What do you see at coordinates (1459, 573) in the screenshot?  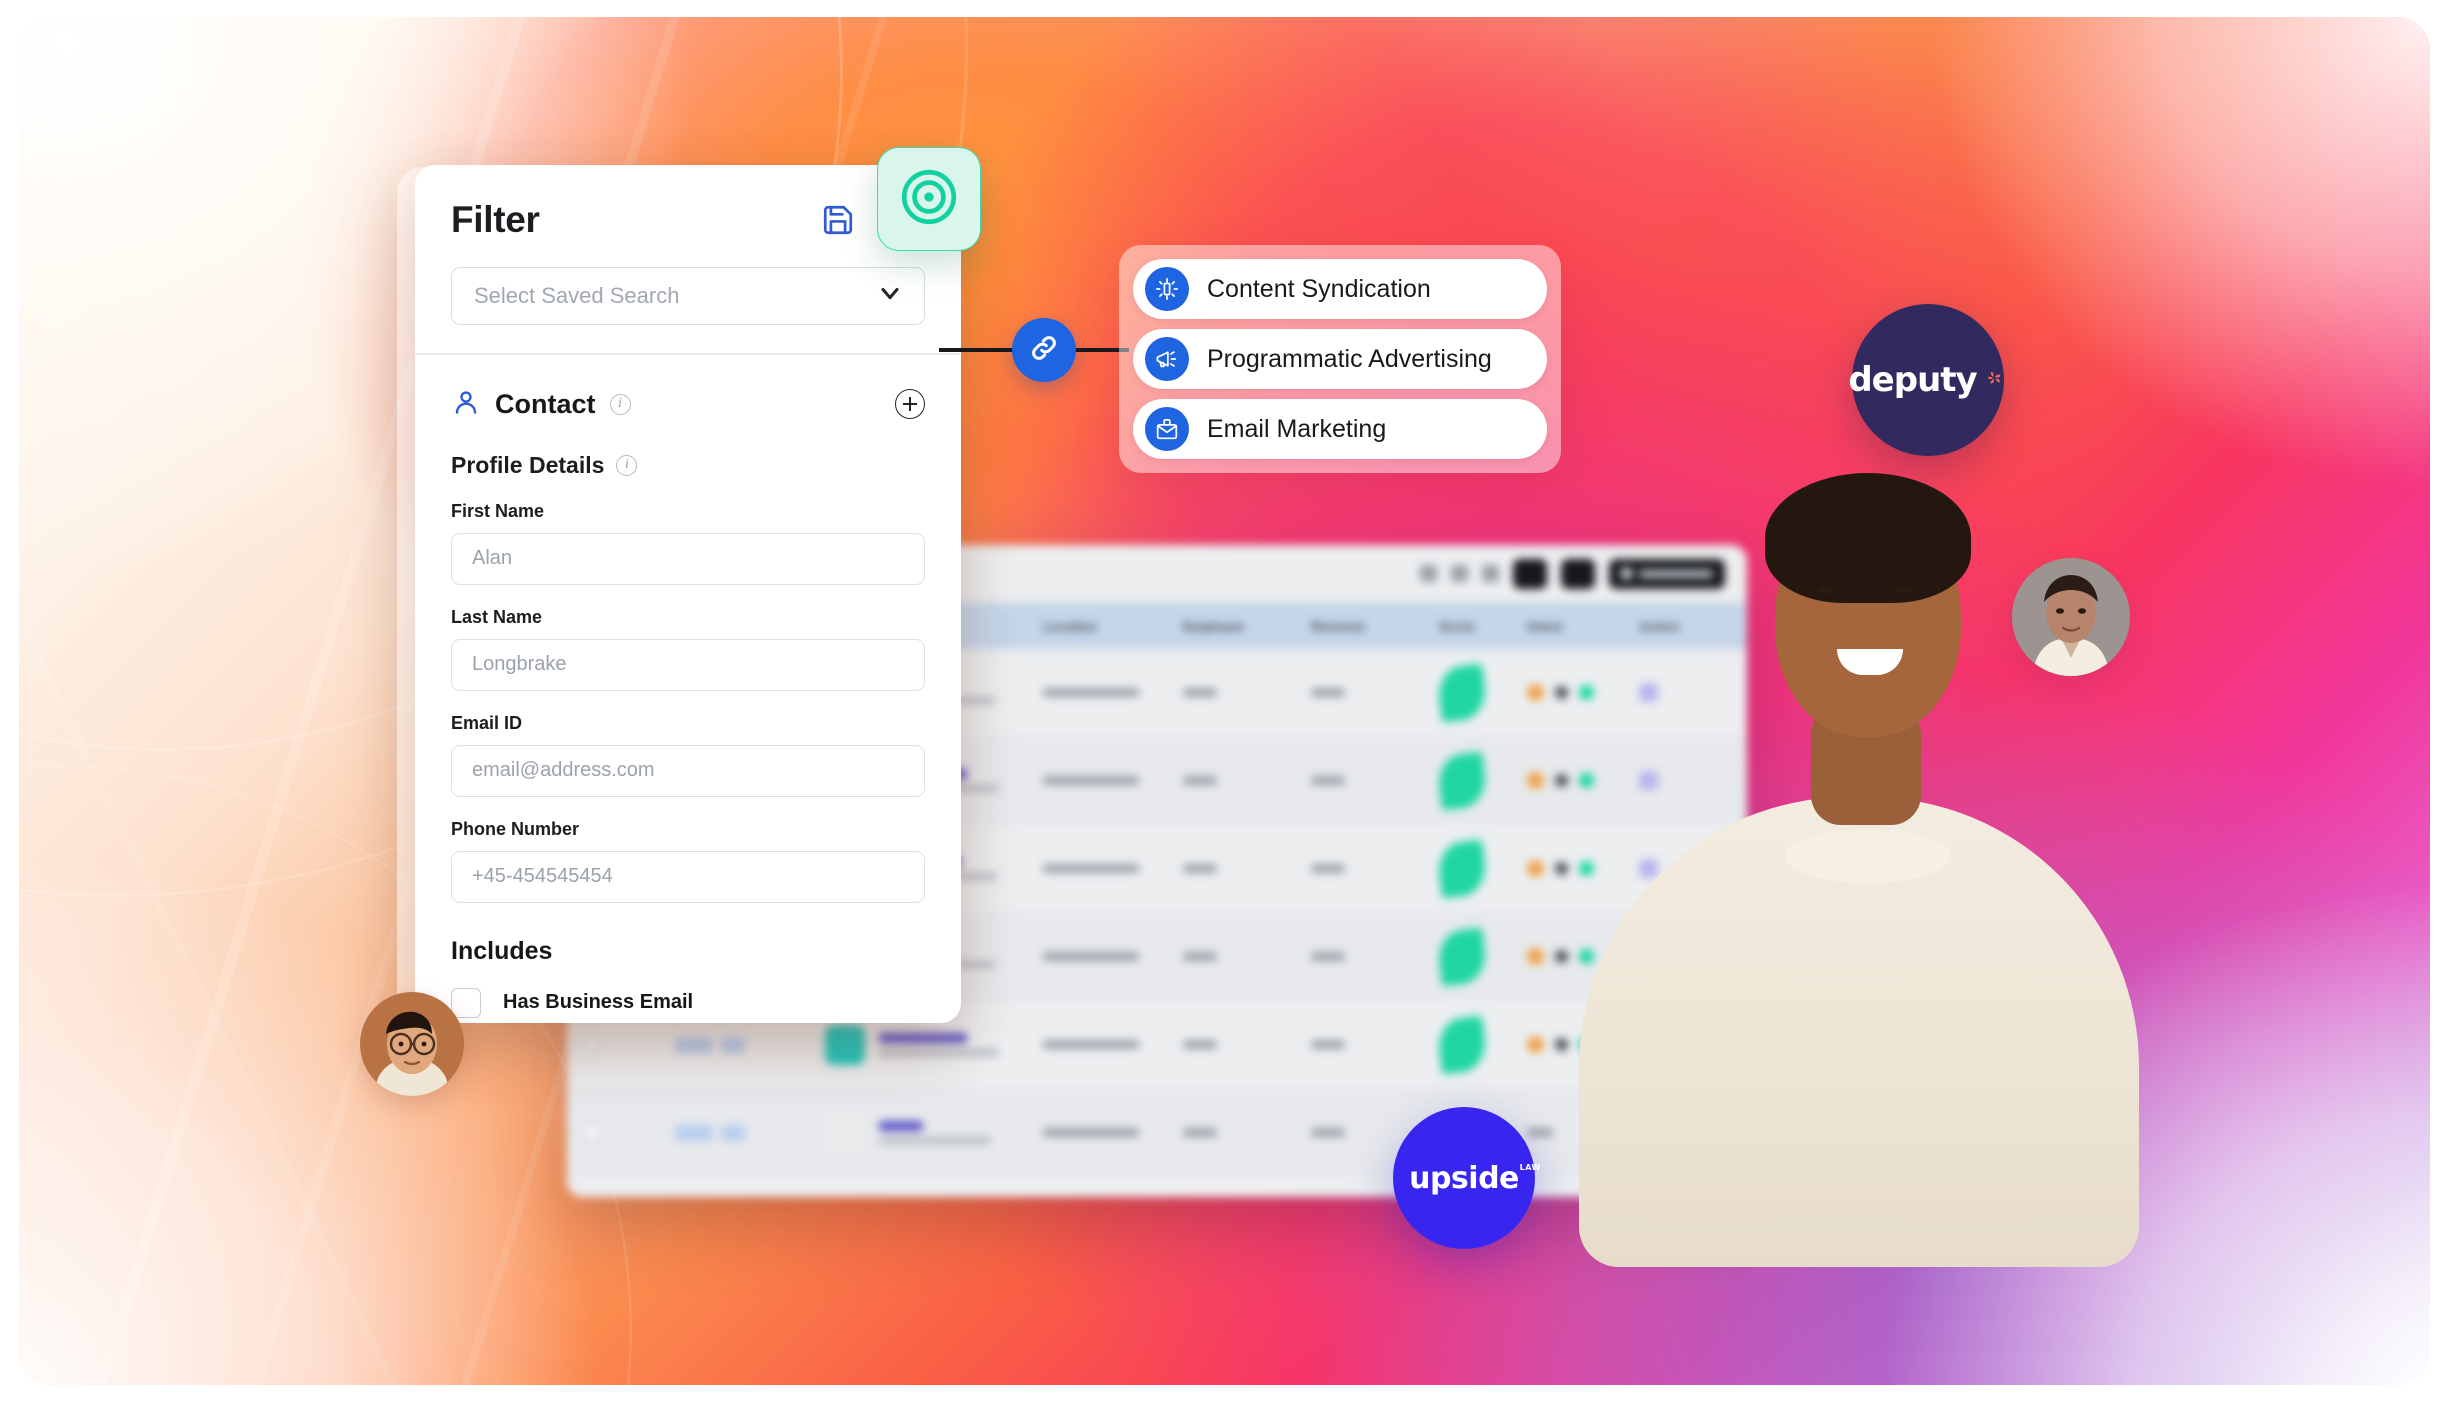 I see `filter-icon` at bounding box center [1459, 573].